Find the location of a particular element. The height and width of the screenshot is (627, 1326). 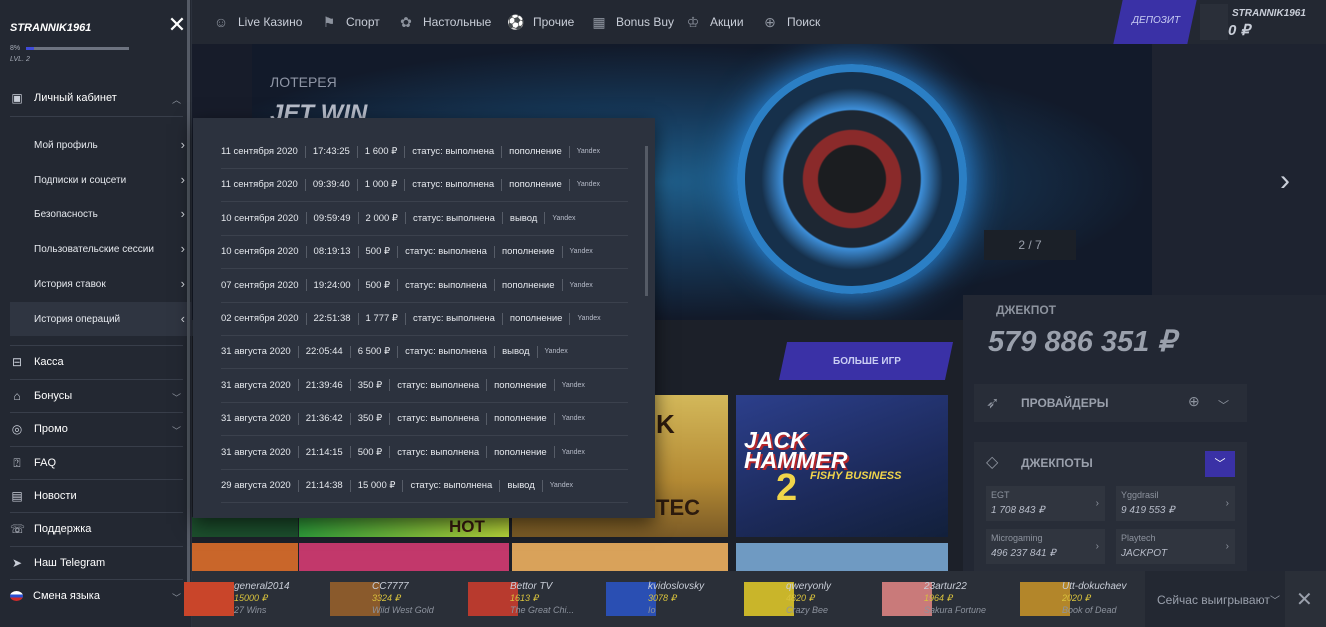

sidebar-item-language: Смена языка ﹀ is located at coordinates (96, 596).